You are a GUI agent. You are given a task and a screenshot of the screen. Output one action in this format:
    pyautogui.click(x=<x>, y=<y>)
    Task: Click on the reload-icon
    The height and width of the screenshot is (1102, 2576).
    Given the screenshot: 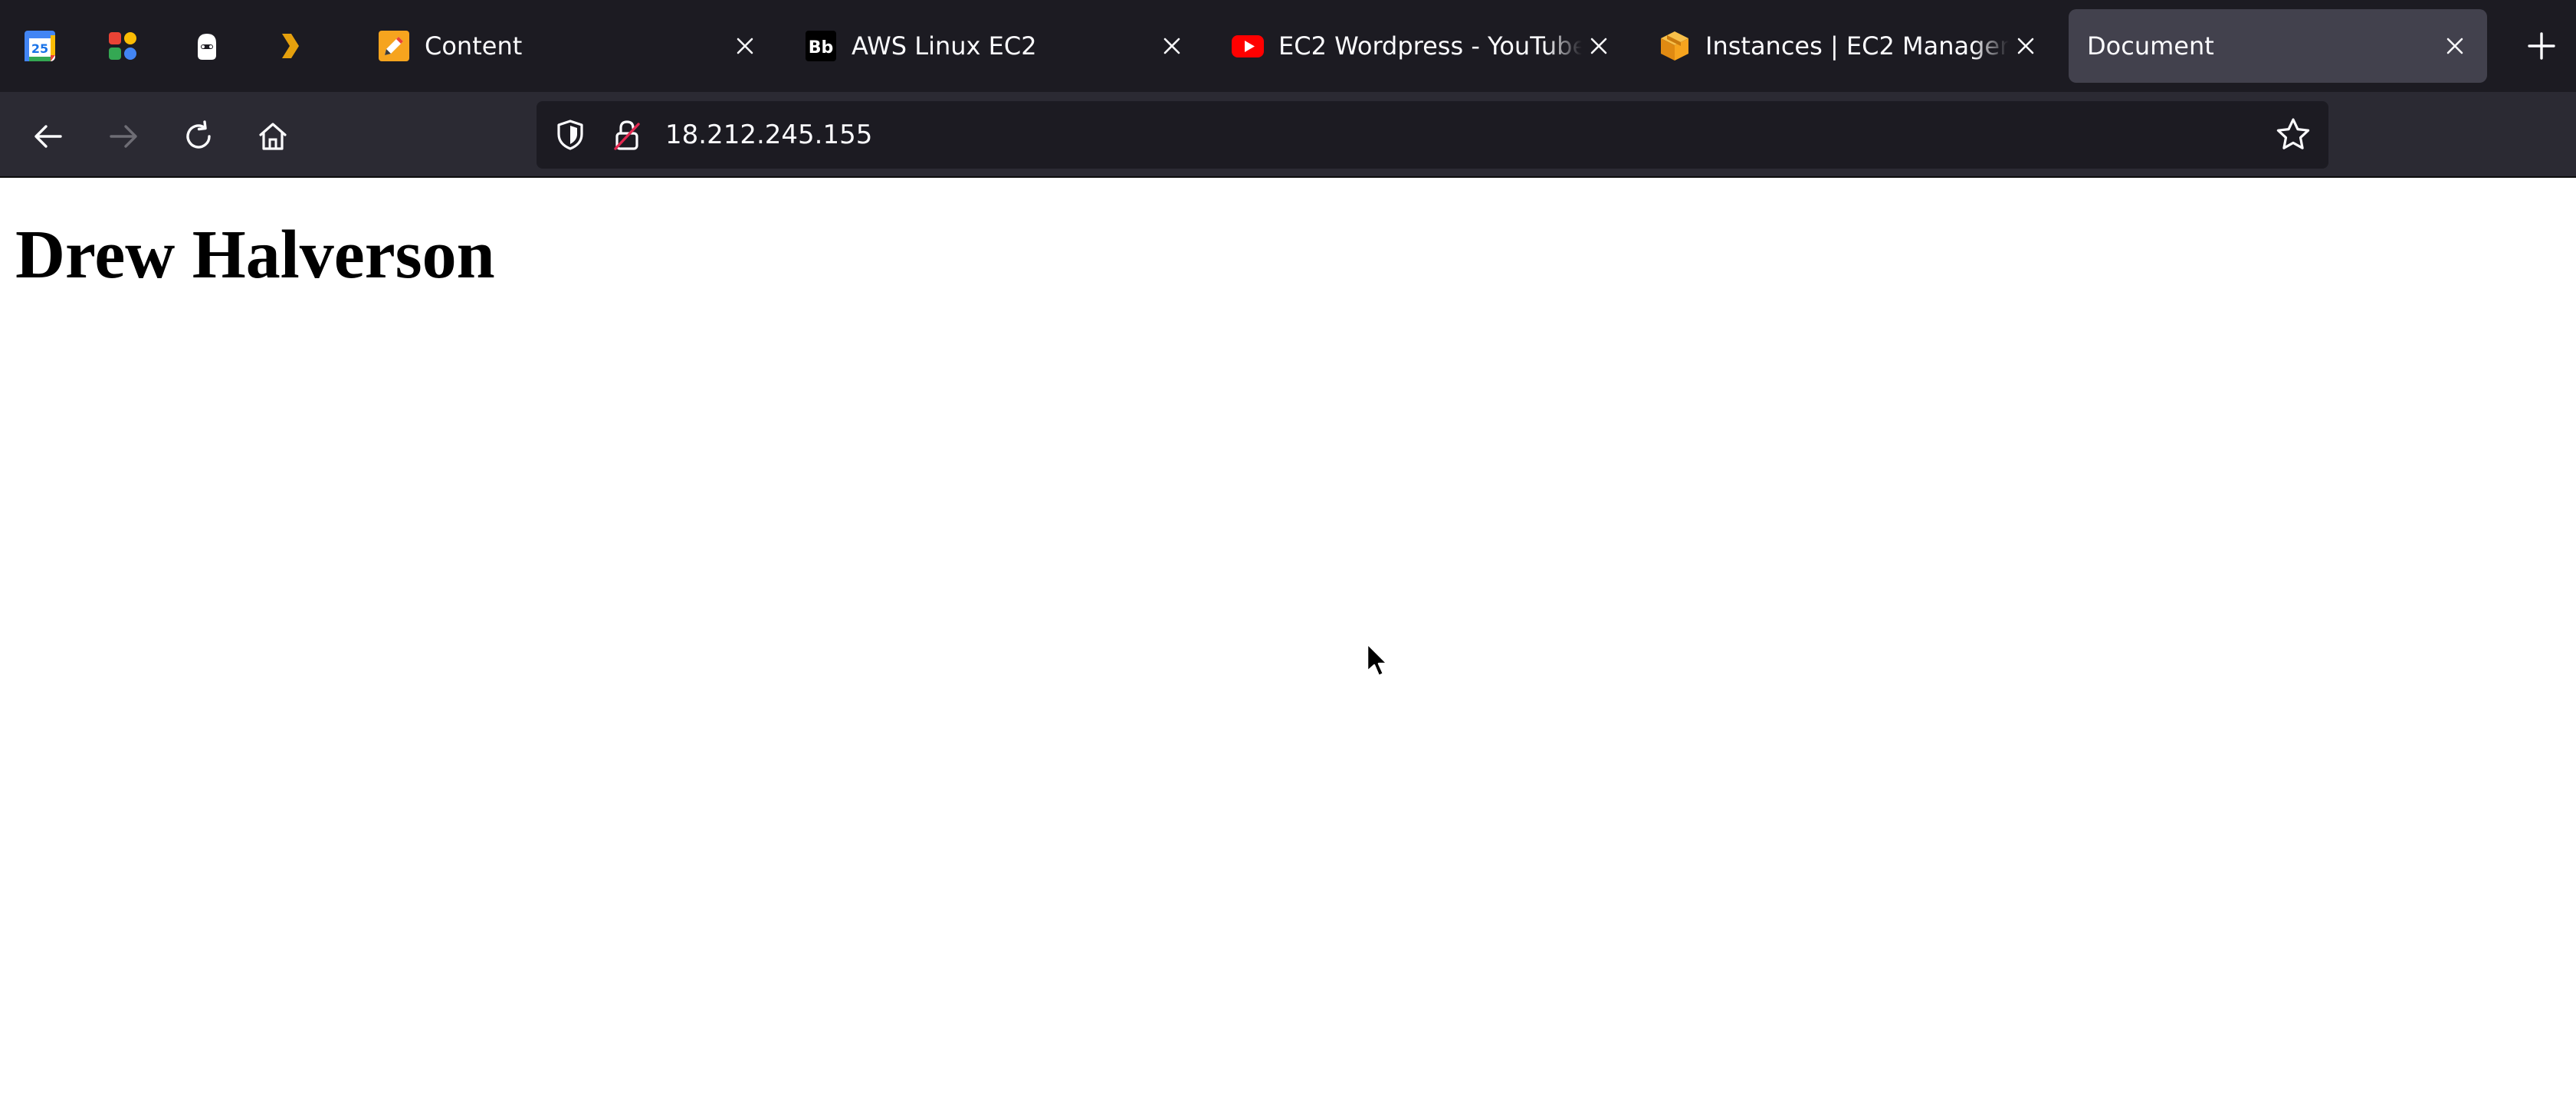 What is the action you would take?
    pyautogui.click(x=198, y=134)
    